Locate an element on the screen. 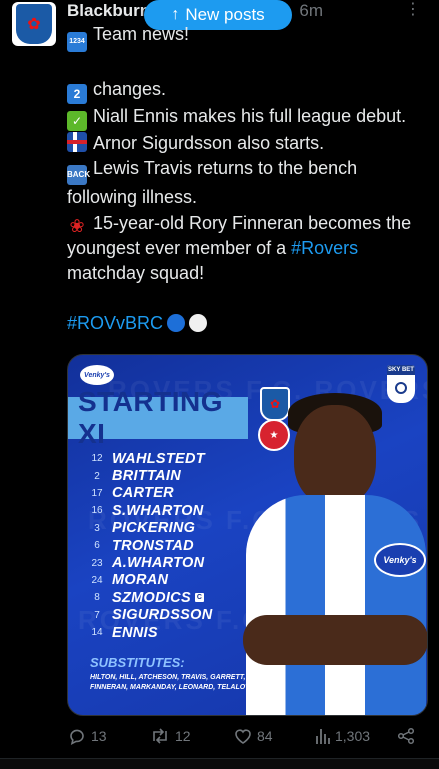 Image resolution: width=439 pixels, height=769 pixels. captain-badge: C is located at coordinates (199, 598).